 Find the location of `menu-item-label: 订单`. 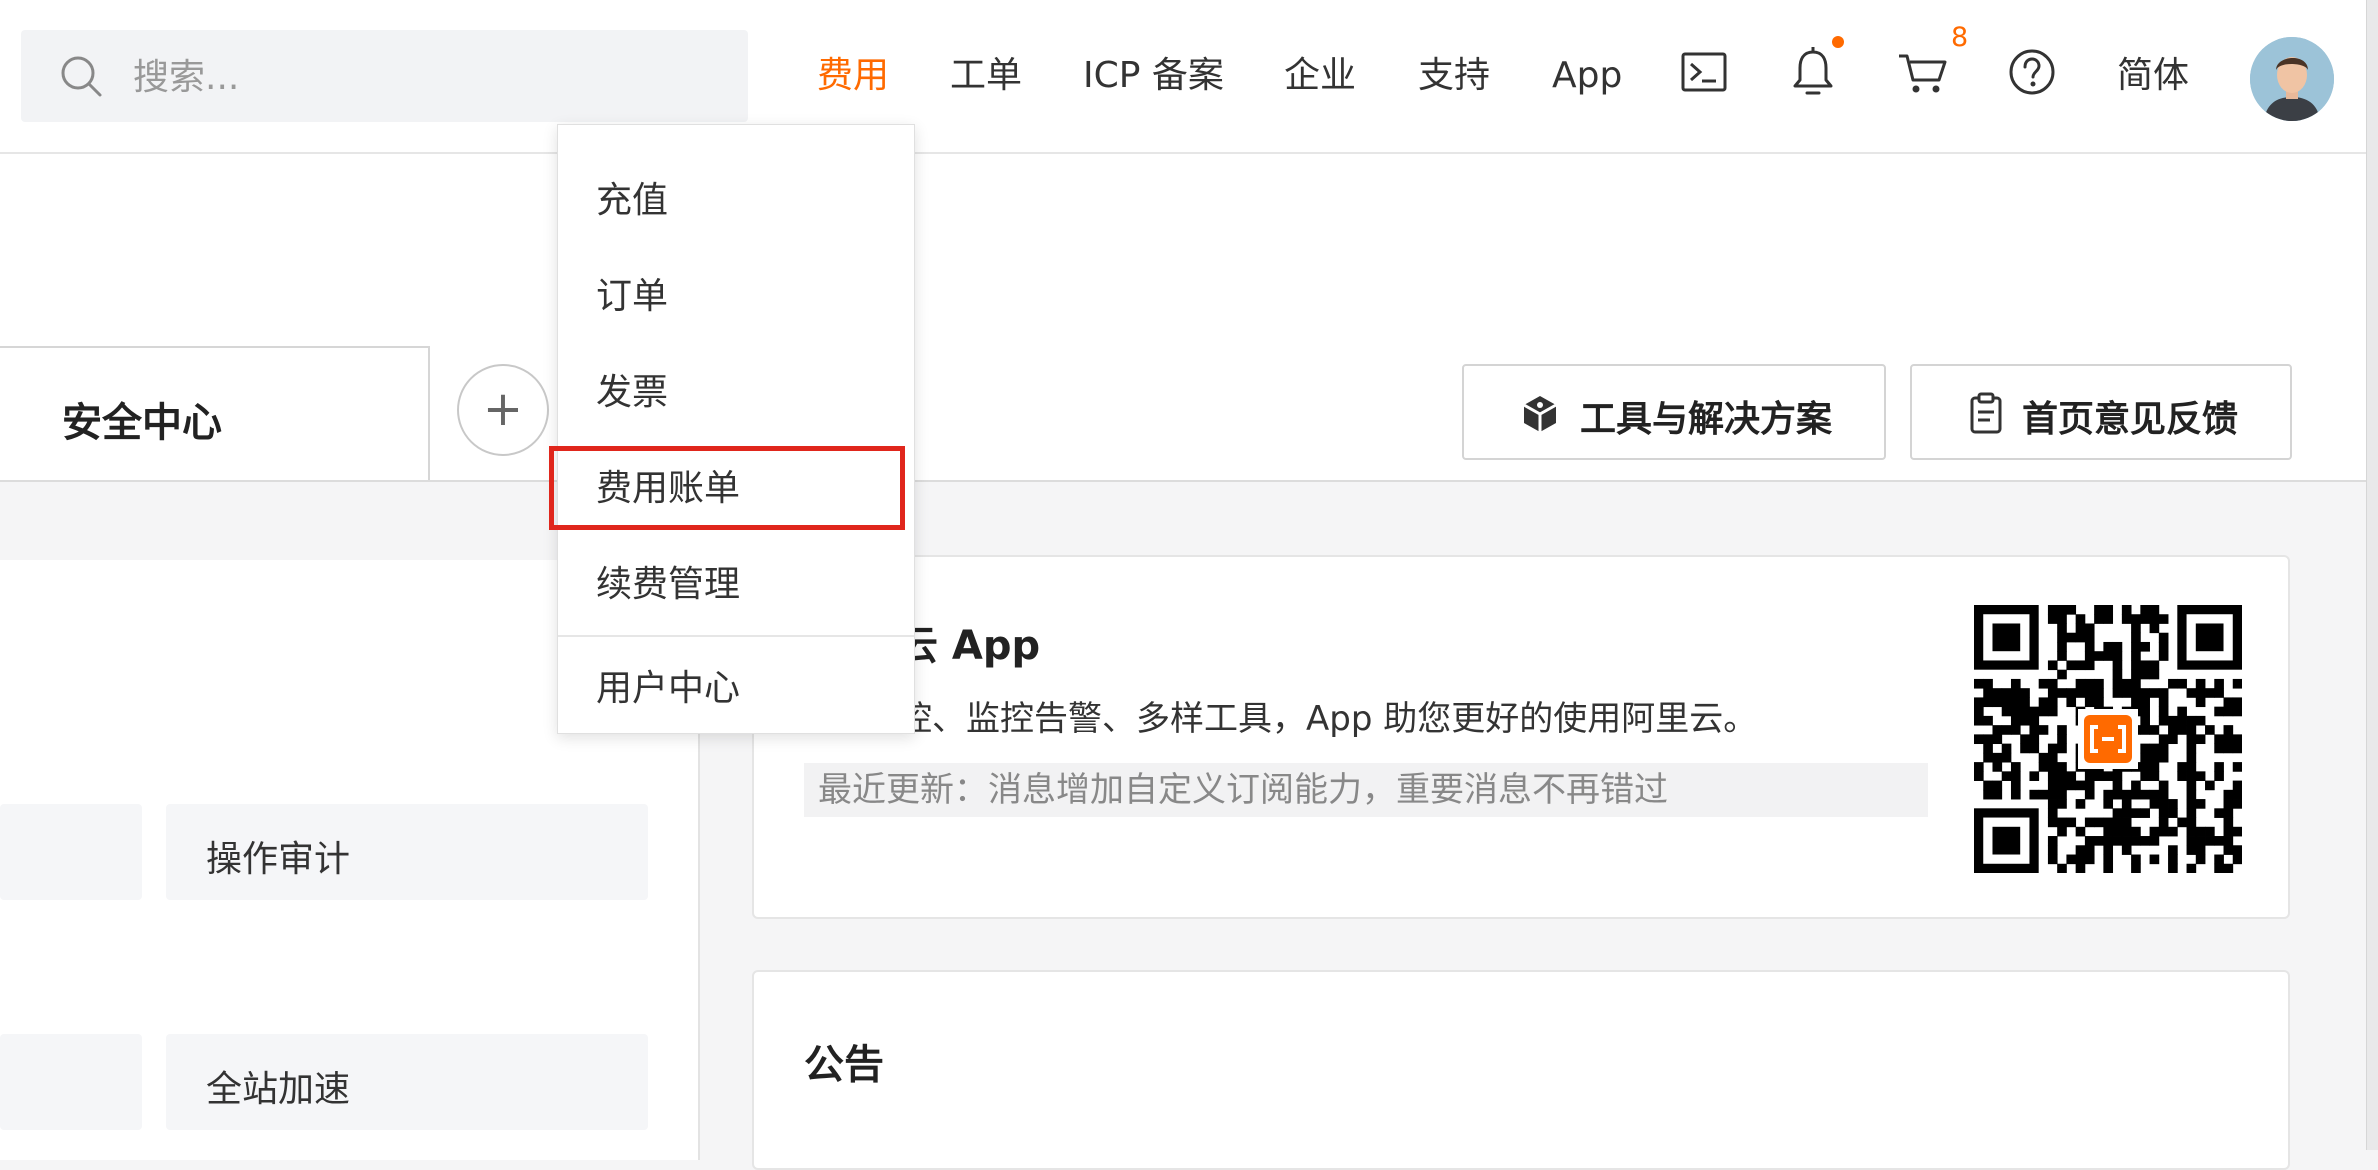

menu-item-label: 订单 is located at coordinates (632, 296).